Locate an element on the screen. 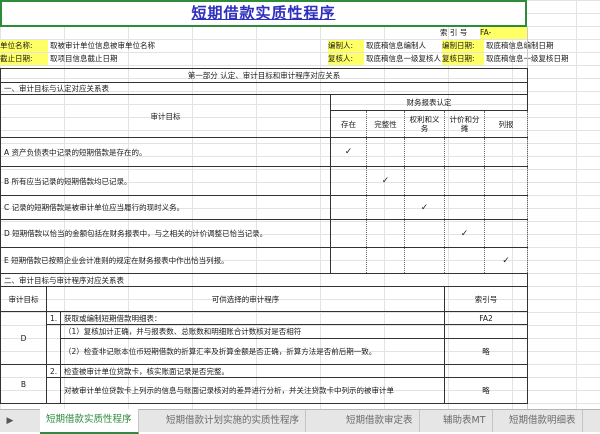  section2-heading: 二、审计目标与审计程序对应关系表 is located at coordinates (264, 280).